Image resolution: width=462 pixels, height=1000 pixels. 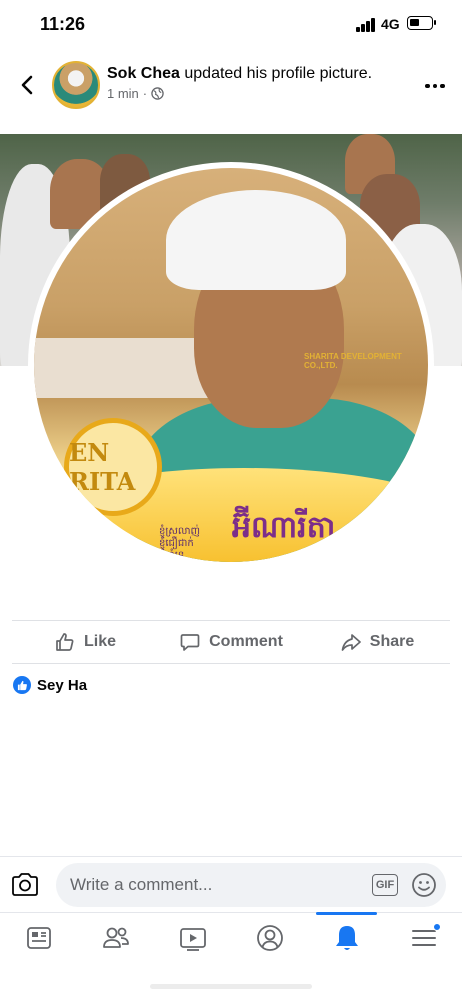 I want to click on chevron-left-icon, so click(x=27, y=85).